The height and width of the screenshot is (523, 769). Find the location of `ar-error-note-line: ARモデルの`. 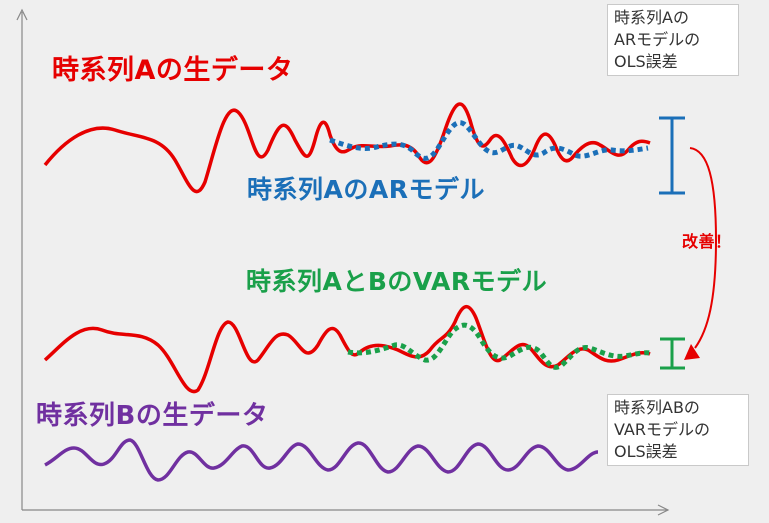

ar-error-note-line: ARモデルの is located at coordinates (657, 39).